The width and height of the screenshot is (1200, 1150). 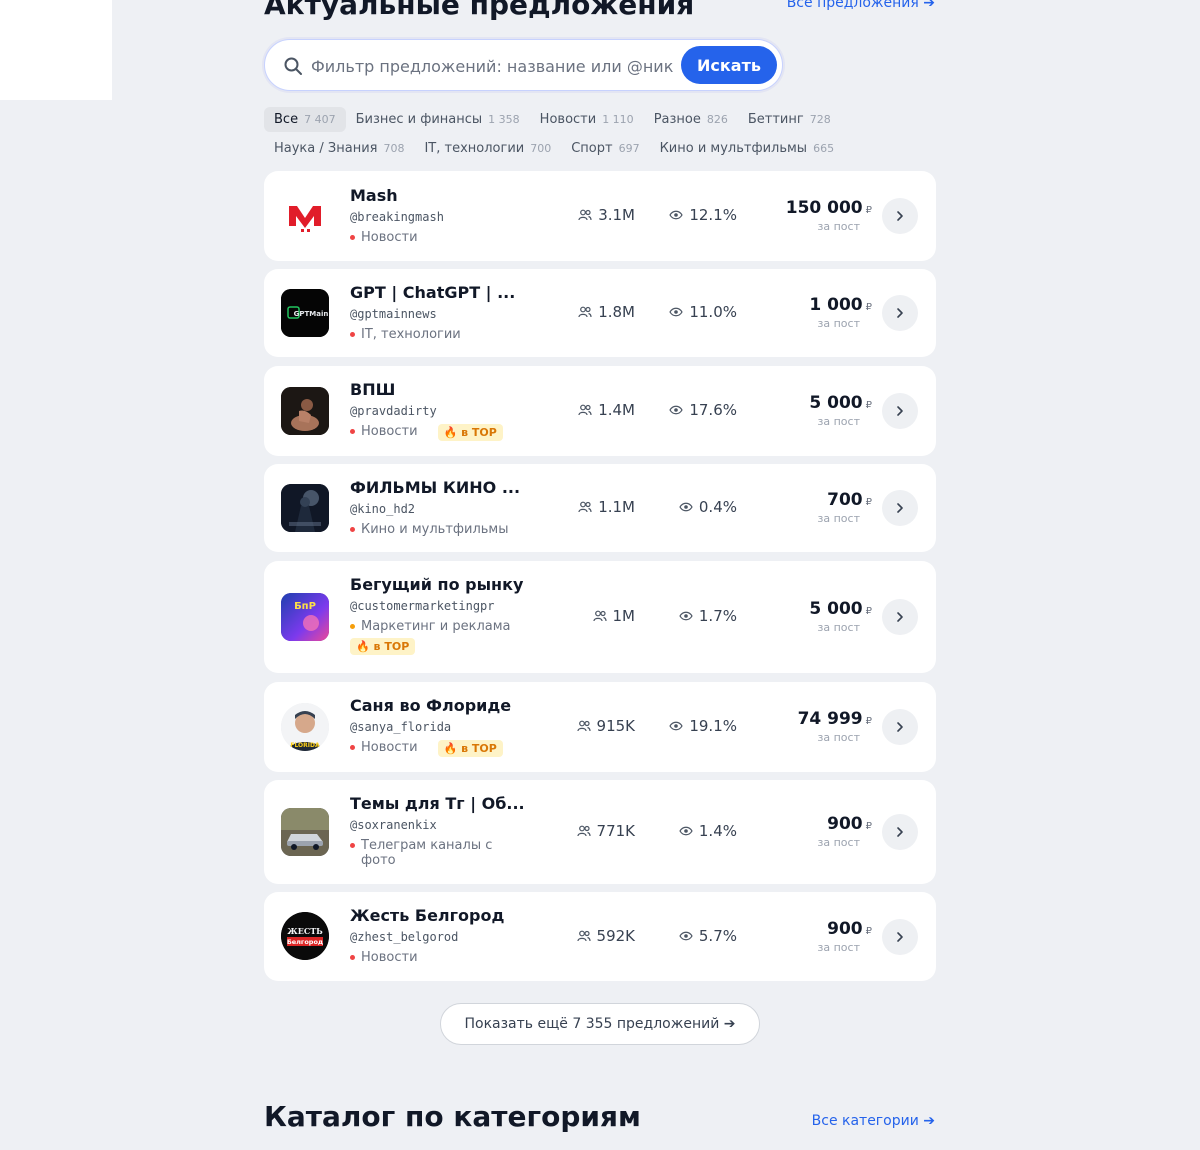 What do you see at coordinates (717, 936) in the screenshot?
I see `er-value: 5.7%` at bounding box center [717, 936].